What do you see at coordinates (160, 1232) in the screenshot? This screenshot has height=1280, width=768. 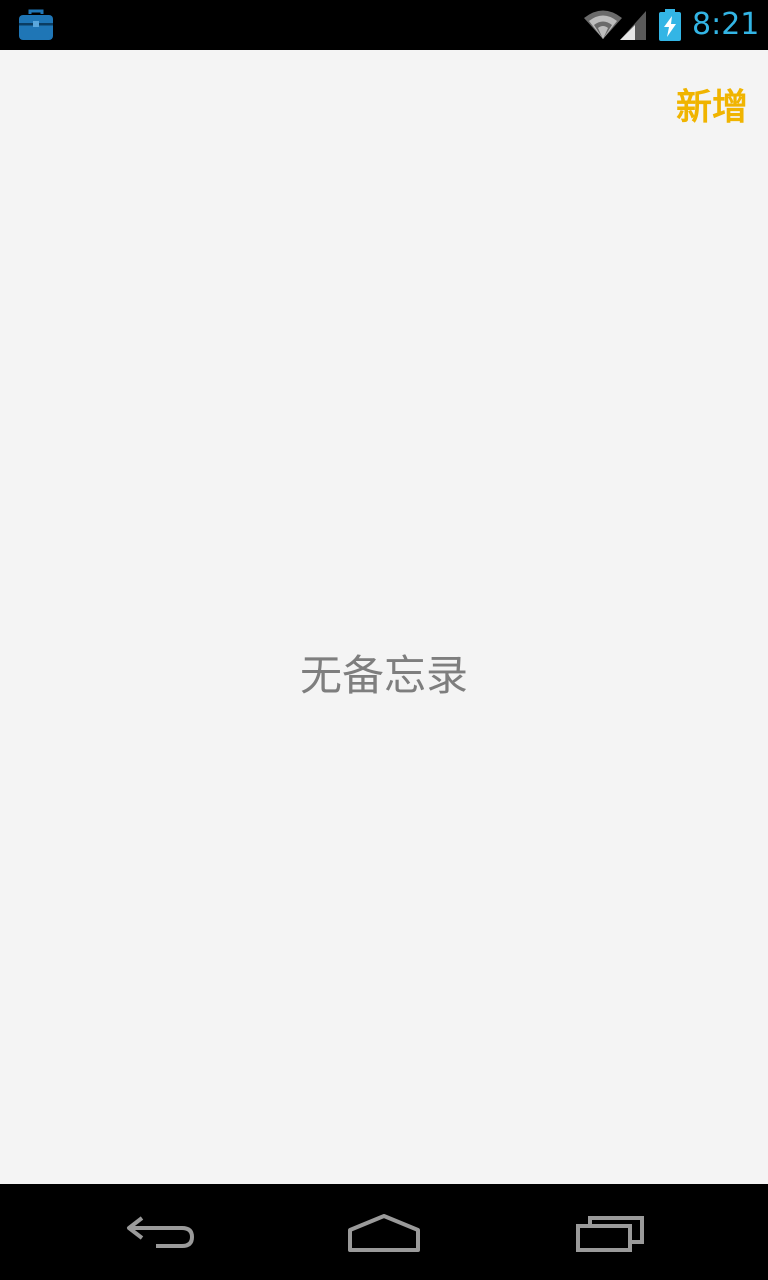 I see `back-icon` at bounding box center [160, 1232].